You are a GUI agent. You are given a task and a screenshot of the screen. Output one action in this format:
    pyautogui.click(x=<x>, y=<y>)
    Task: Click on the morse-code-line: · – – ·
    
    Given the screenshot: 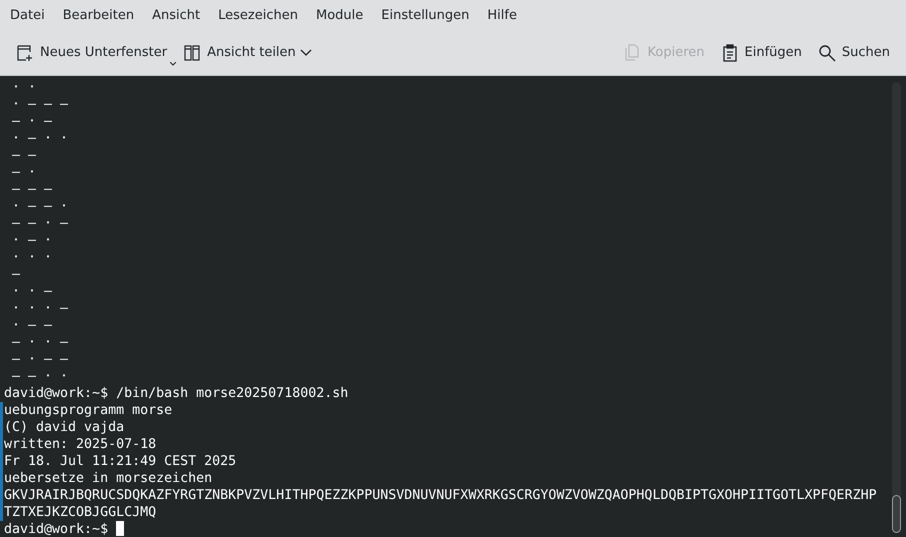 What is the action you would take?
    pyautogui.click(x=39, y=206)
    